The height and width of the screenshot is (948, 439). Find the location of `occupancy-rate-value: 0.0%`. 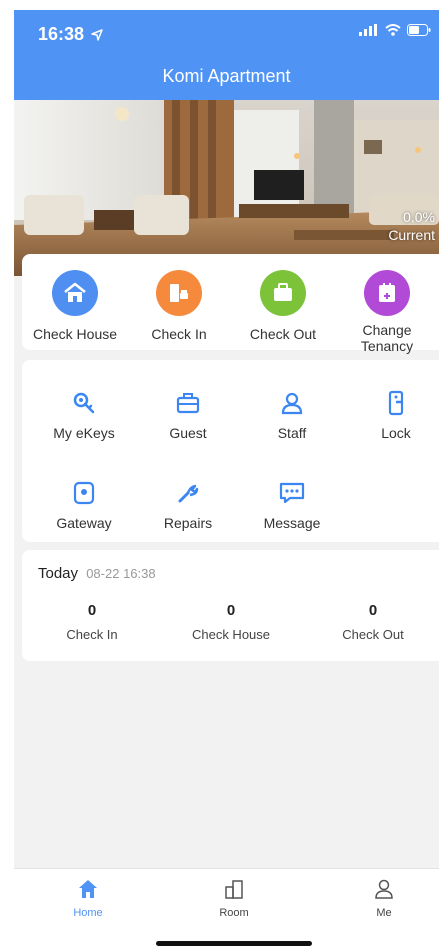

occupancy-rate-value: 0.0% is located at coordinates (419, 217).